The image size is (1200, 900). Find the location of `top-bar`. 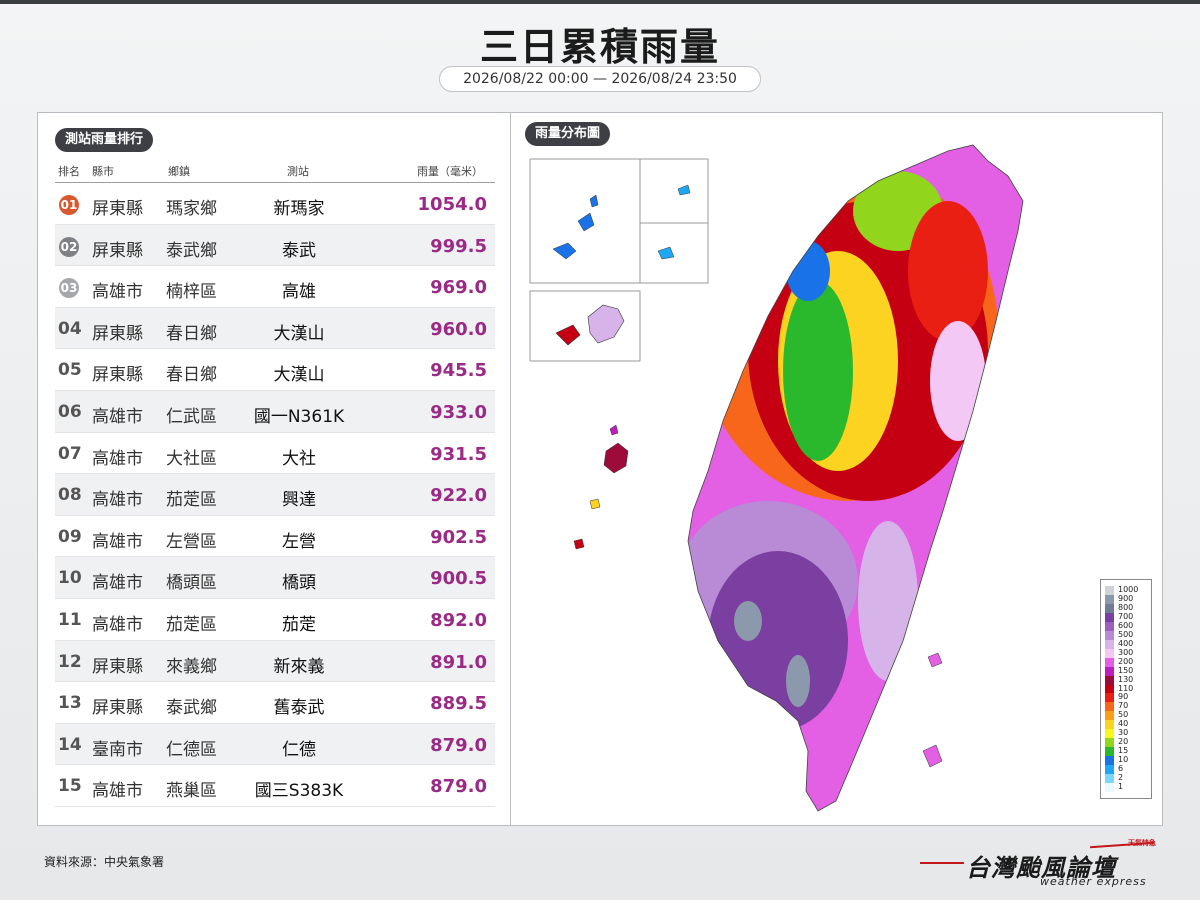

top-bar is located at coordinates (600, 2).